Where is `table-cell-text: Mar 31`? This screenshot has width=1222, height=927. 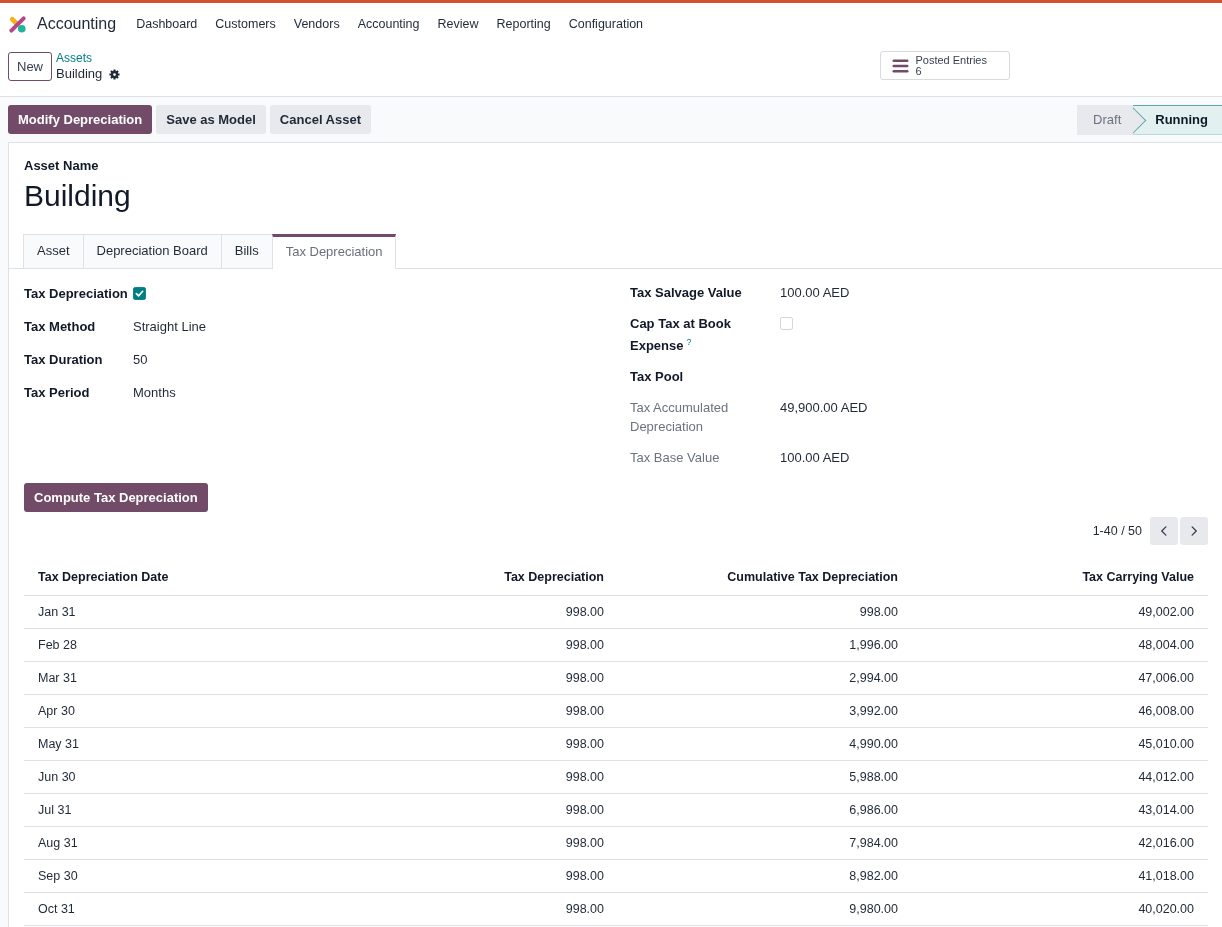
table-cell-text: Mar 31 is located at coordinates (57, 678).